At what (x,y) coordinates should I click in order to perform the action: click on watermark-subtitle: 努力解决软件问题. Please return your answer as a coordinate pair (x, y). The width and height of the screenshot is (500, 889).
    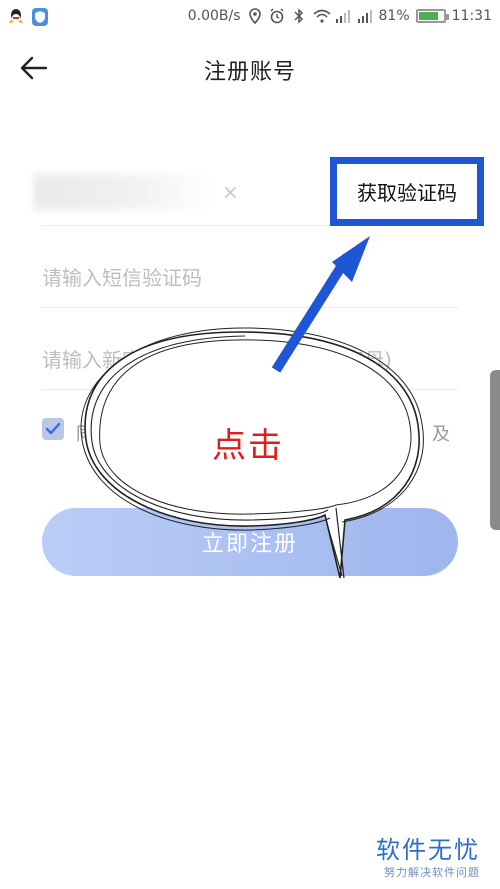
    Looking at the image, I should click on (432, 872).